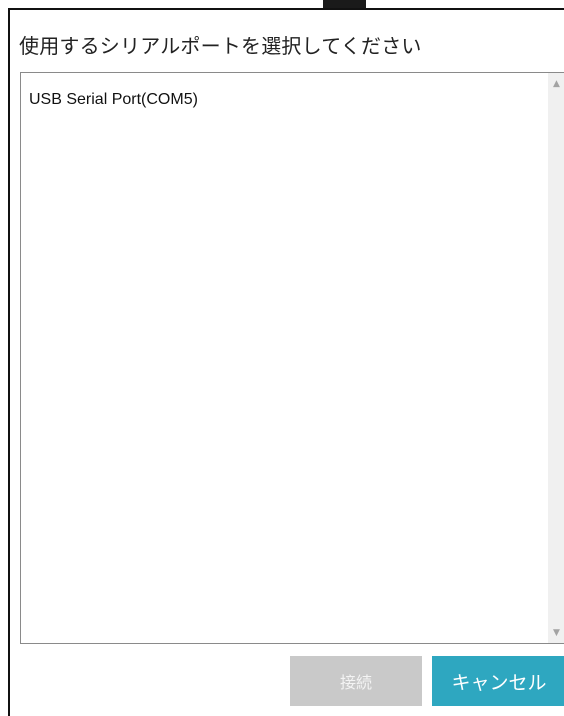  Describe the element at coordinates (498, 681) in the screenshot. I see `cancel-button: キャンセル` at that location.